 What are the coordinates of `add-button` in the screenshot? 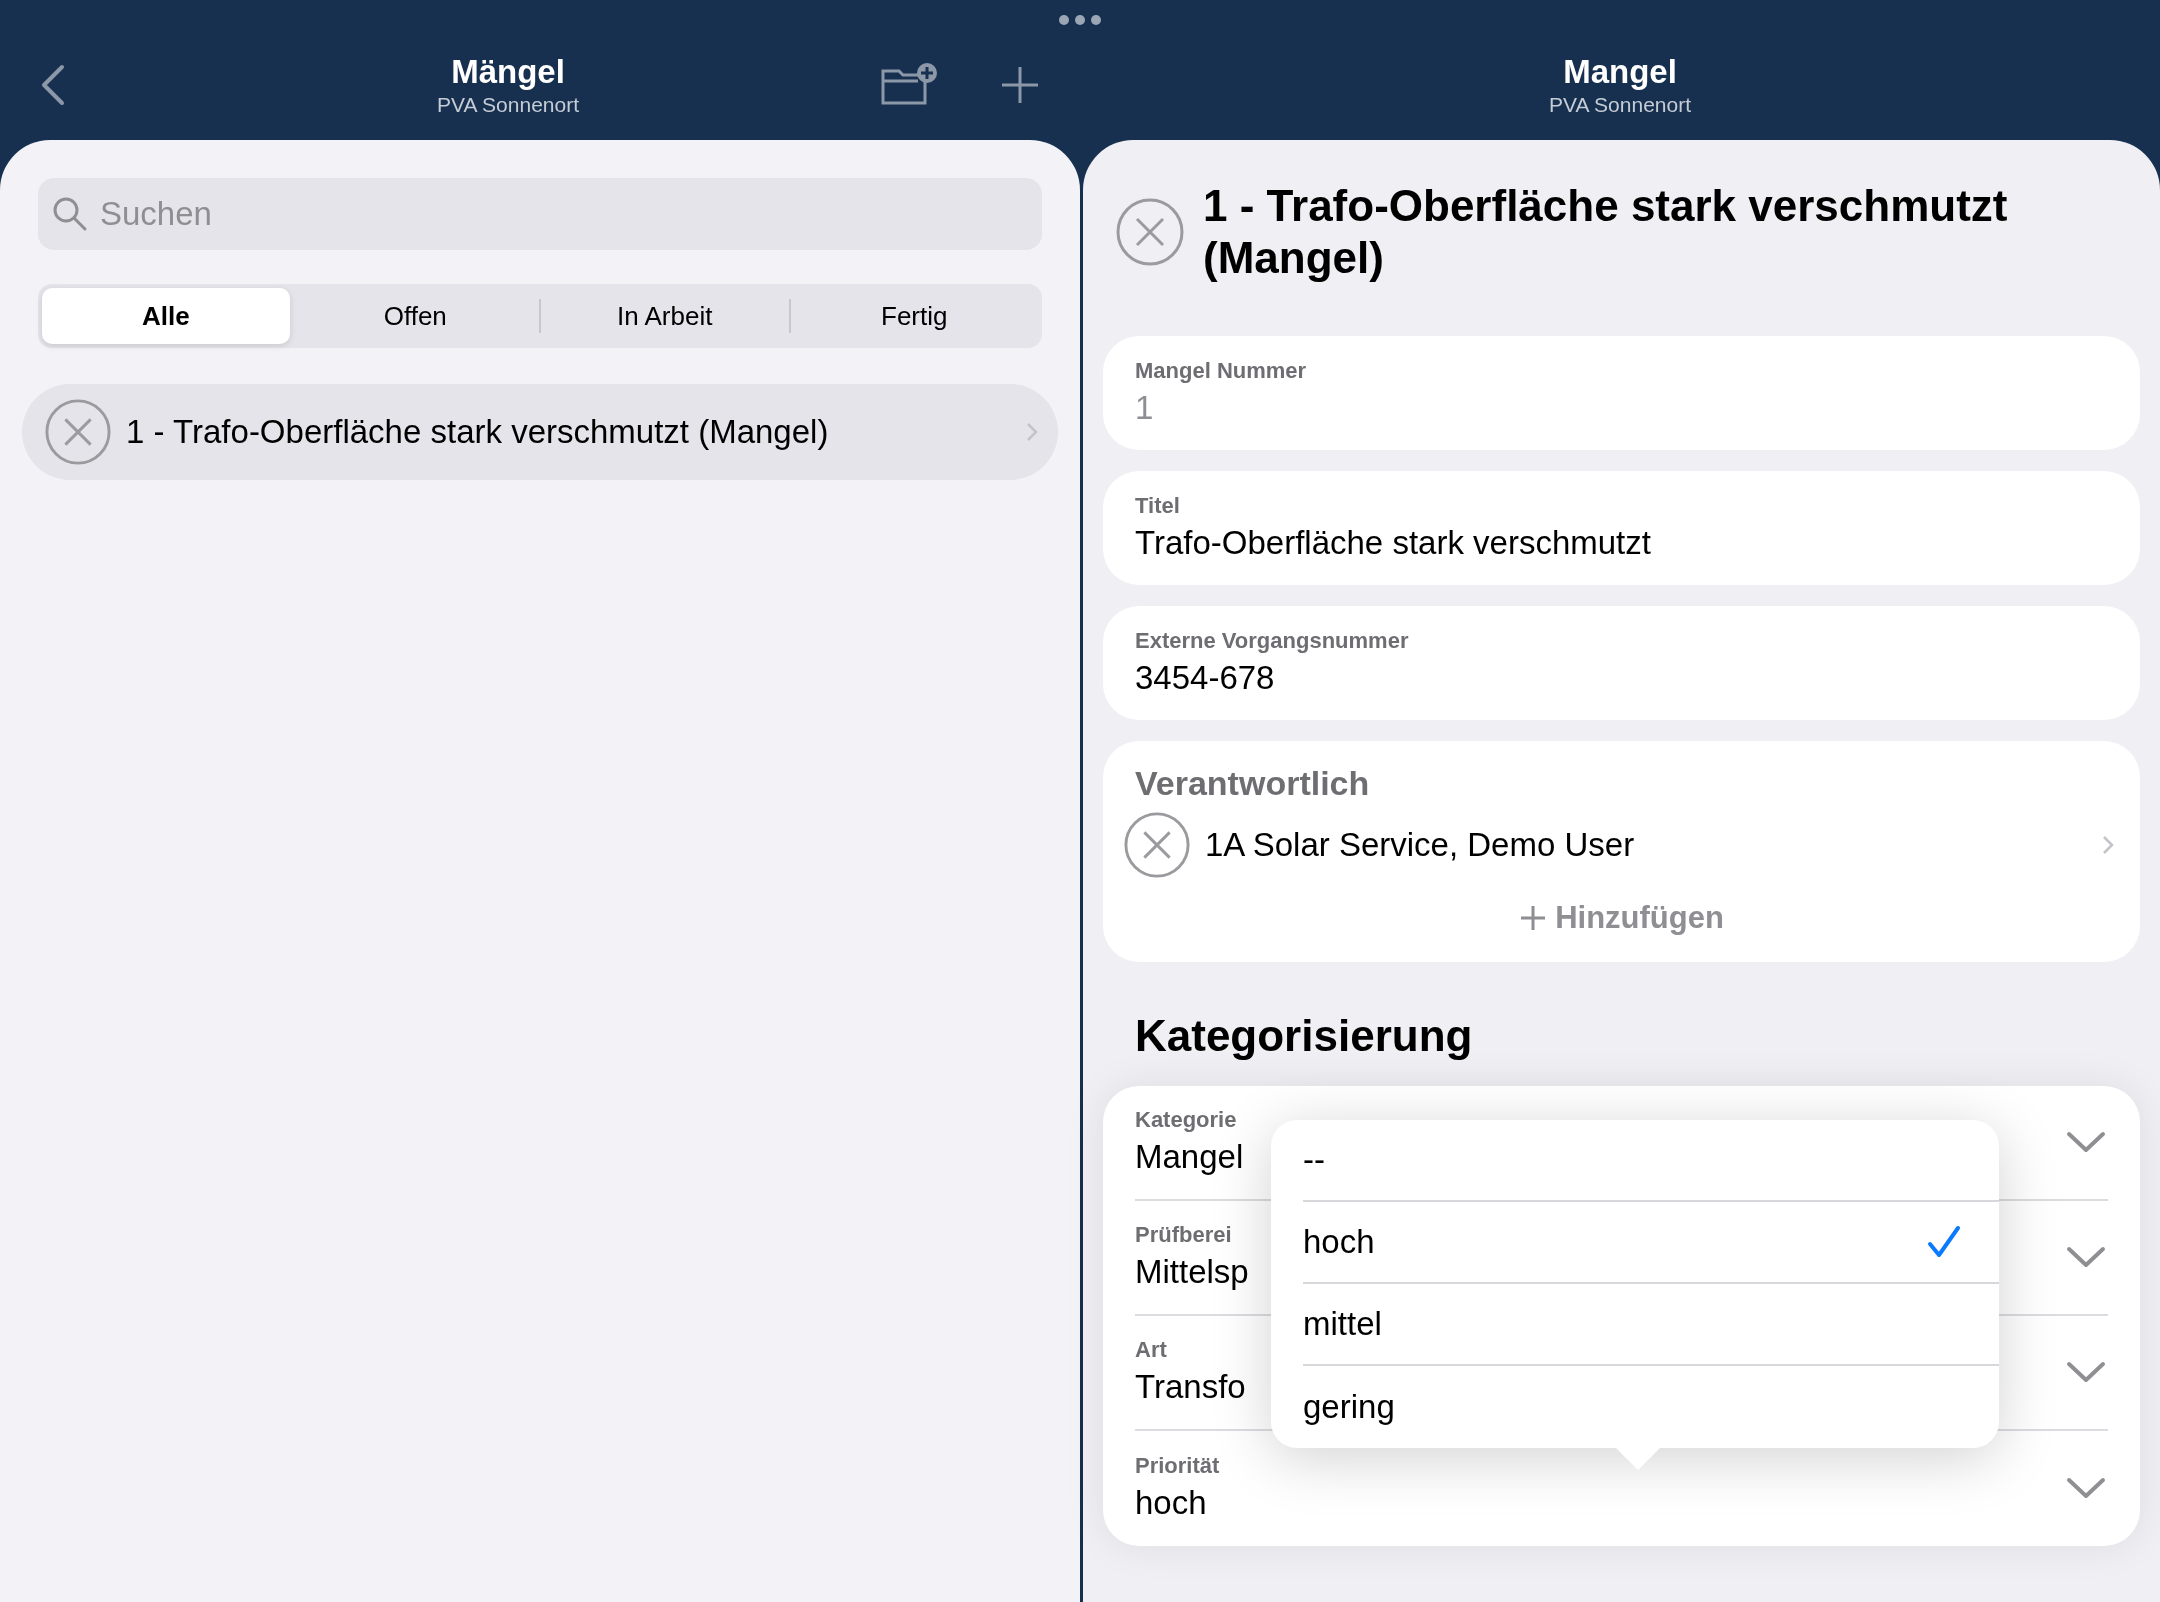 It's located at (1020, 85).